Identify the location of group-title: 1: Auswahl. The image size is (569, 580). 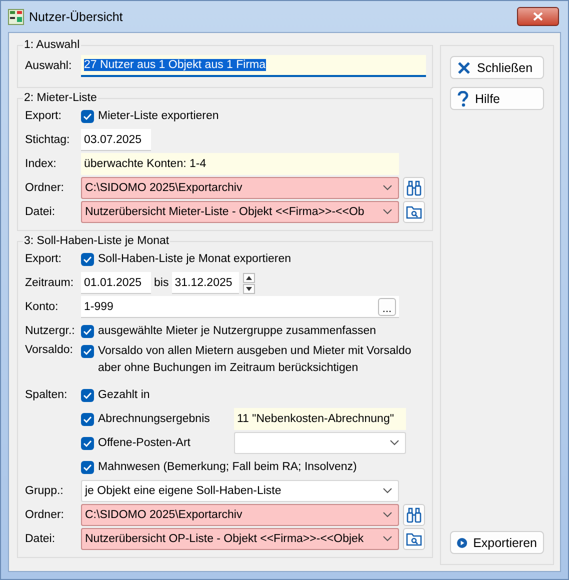
(52, 45).